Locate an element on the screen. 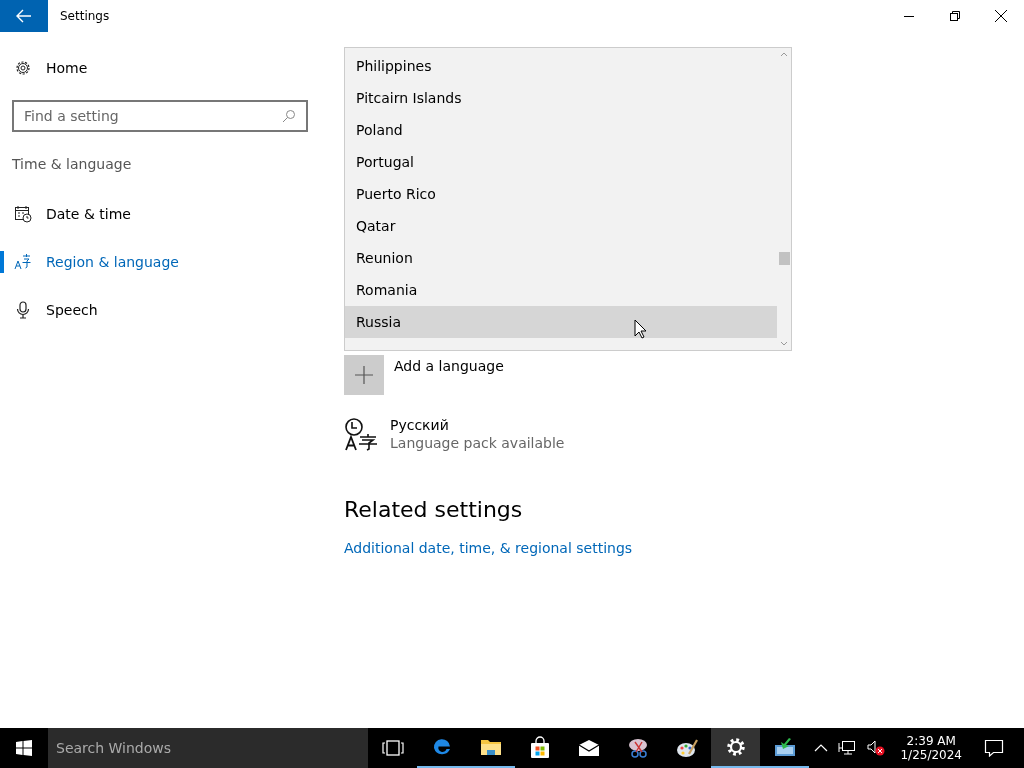 Image resolution: width=1024 pixels, height=768 pixels. add-language-label: Add a language is located at coordinates (449, 366).